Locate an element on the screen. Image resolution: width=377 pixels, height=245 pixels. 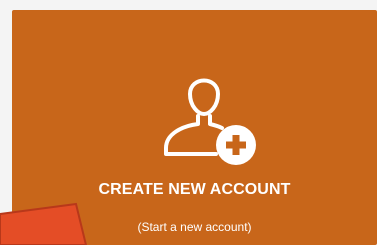
card-title: CREATE NEW ACCOUNT is located at coordinates (194, 189).